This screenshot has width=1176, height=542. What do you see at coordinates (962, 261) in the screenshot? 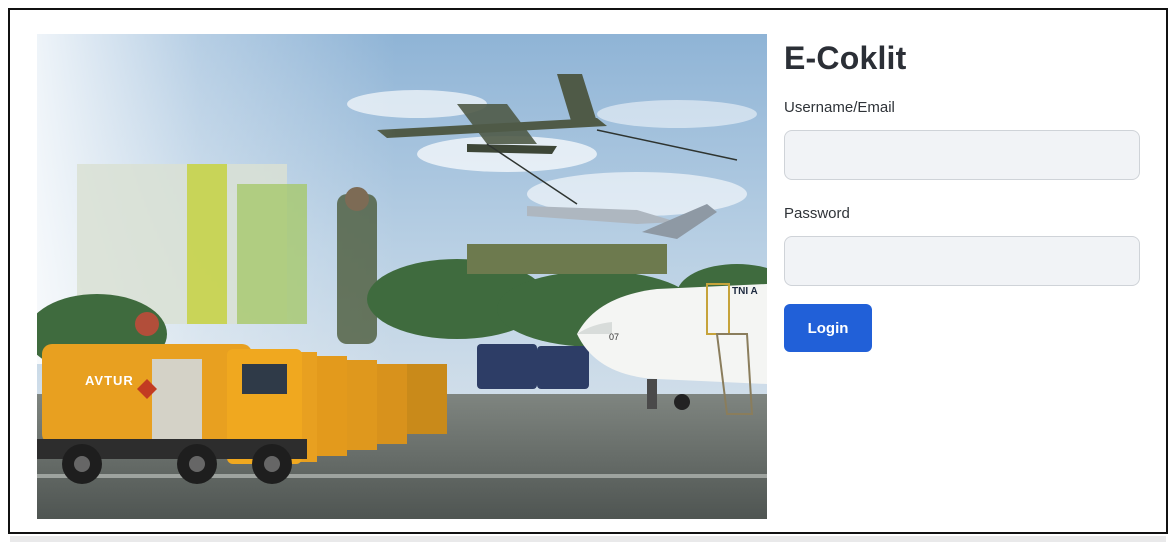
I see `password-input` at bounding box center [962, 261].